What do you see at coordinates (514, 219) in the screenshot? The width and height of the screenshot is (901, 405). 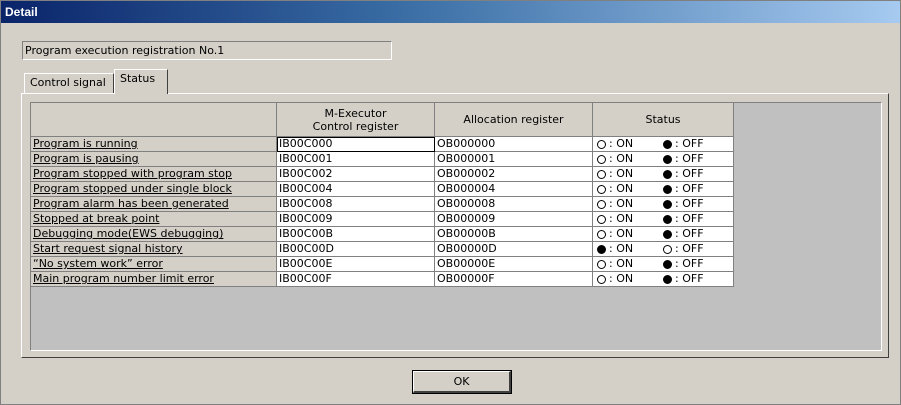 I see `allocation-register-cell: OB000009` at bounding box center [514, 219].